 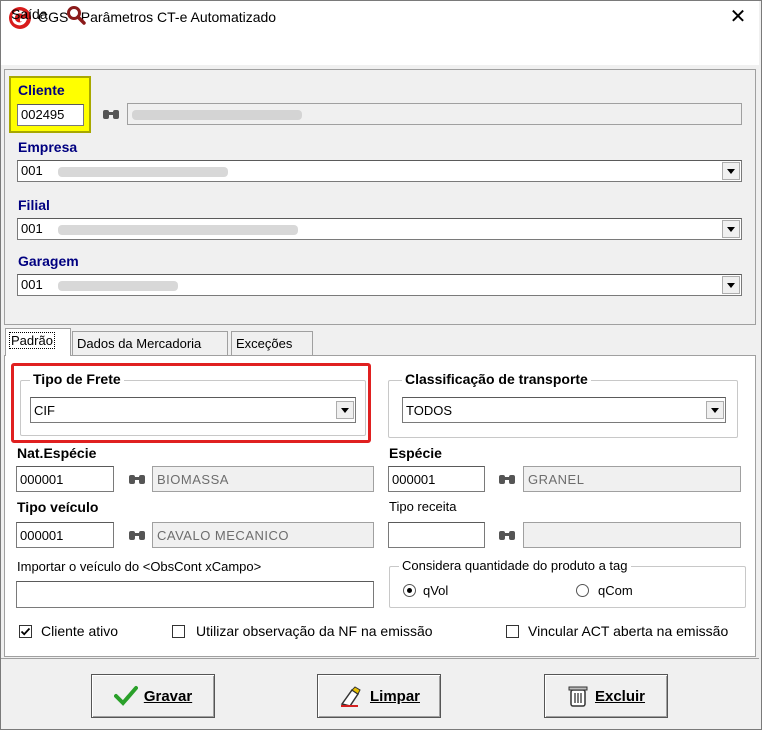 What do you see at coordinates (191, 403) in the screenshot?
I see `annotation-highlight` at bounding box center [191, 403].